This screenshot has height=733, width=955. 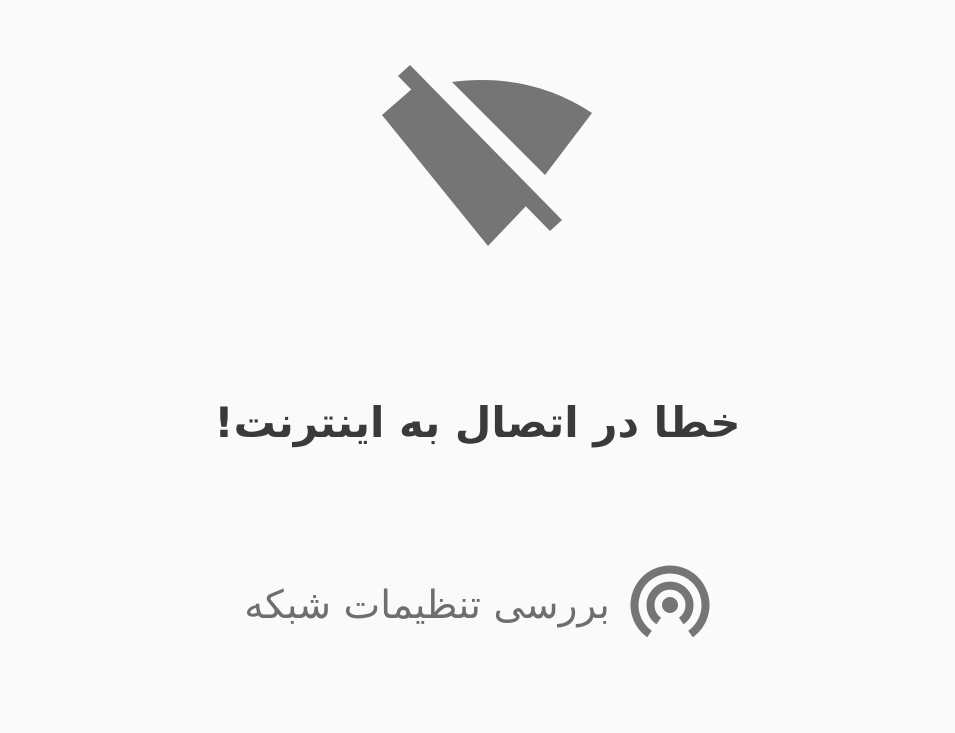 What do you see at coordinates (670, 601) in the screenshot?
I see `network-signal-icon` at bounding box center [670, 601].